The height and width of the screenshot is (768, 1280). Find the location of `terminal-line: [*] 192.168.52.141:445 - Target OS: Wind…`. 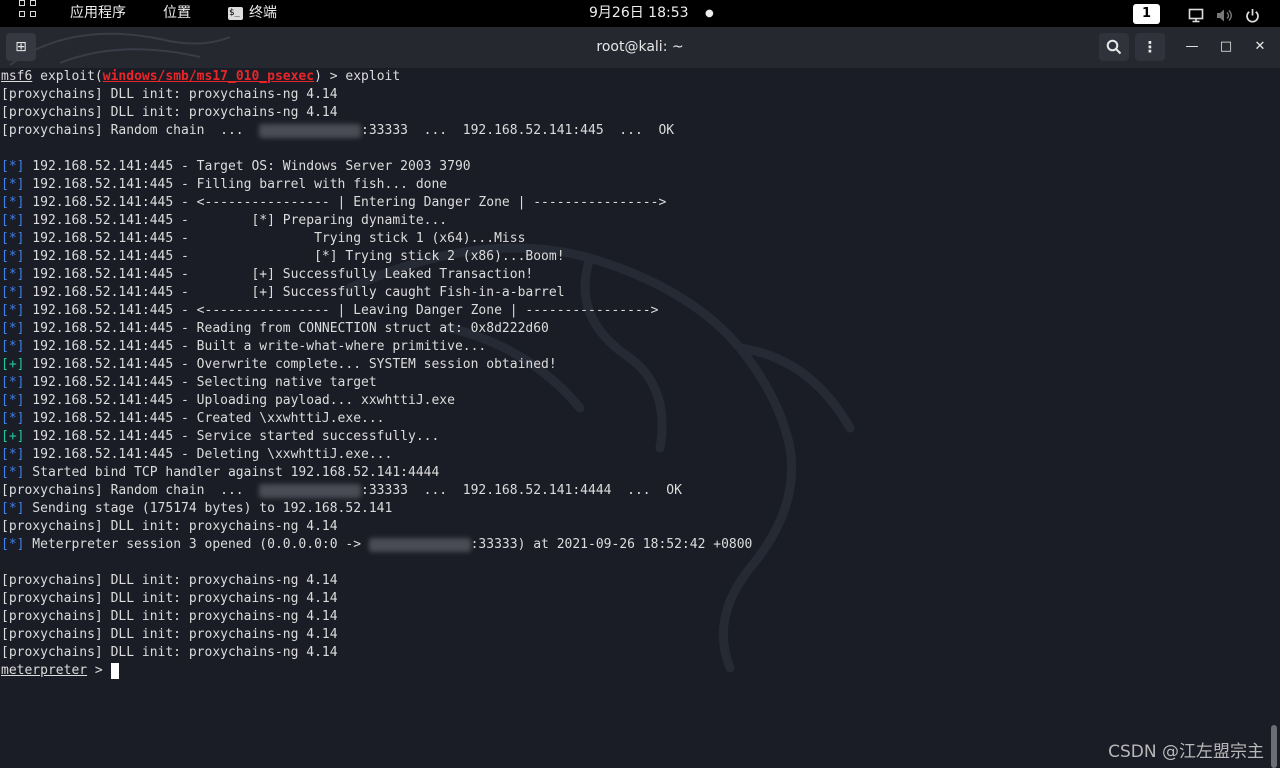

terminal-line: [*] 192.168.52.141:445 - Target OS: Wind… is located at coordinates (376, 167).